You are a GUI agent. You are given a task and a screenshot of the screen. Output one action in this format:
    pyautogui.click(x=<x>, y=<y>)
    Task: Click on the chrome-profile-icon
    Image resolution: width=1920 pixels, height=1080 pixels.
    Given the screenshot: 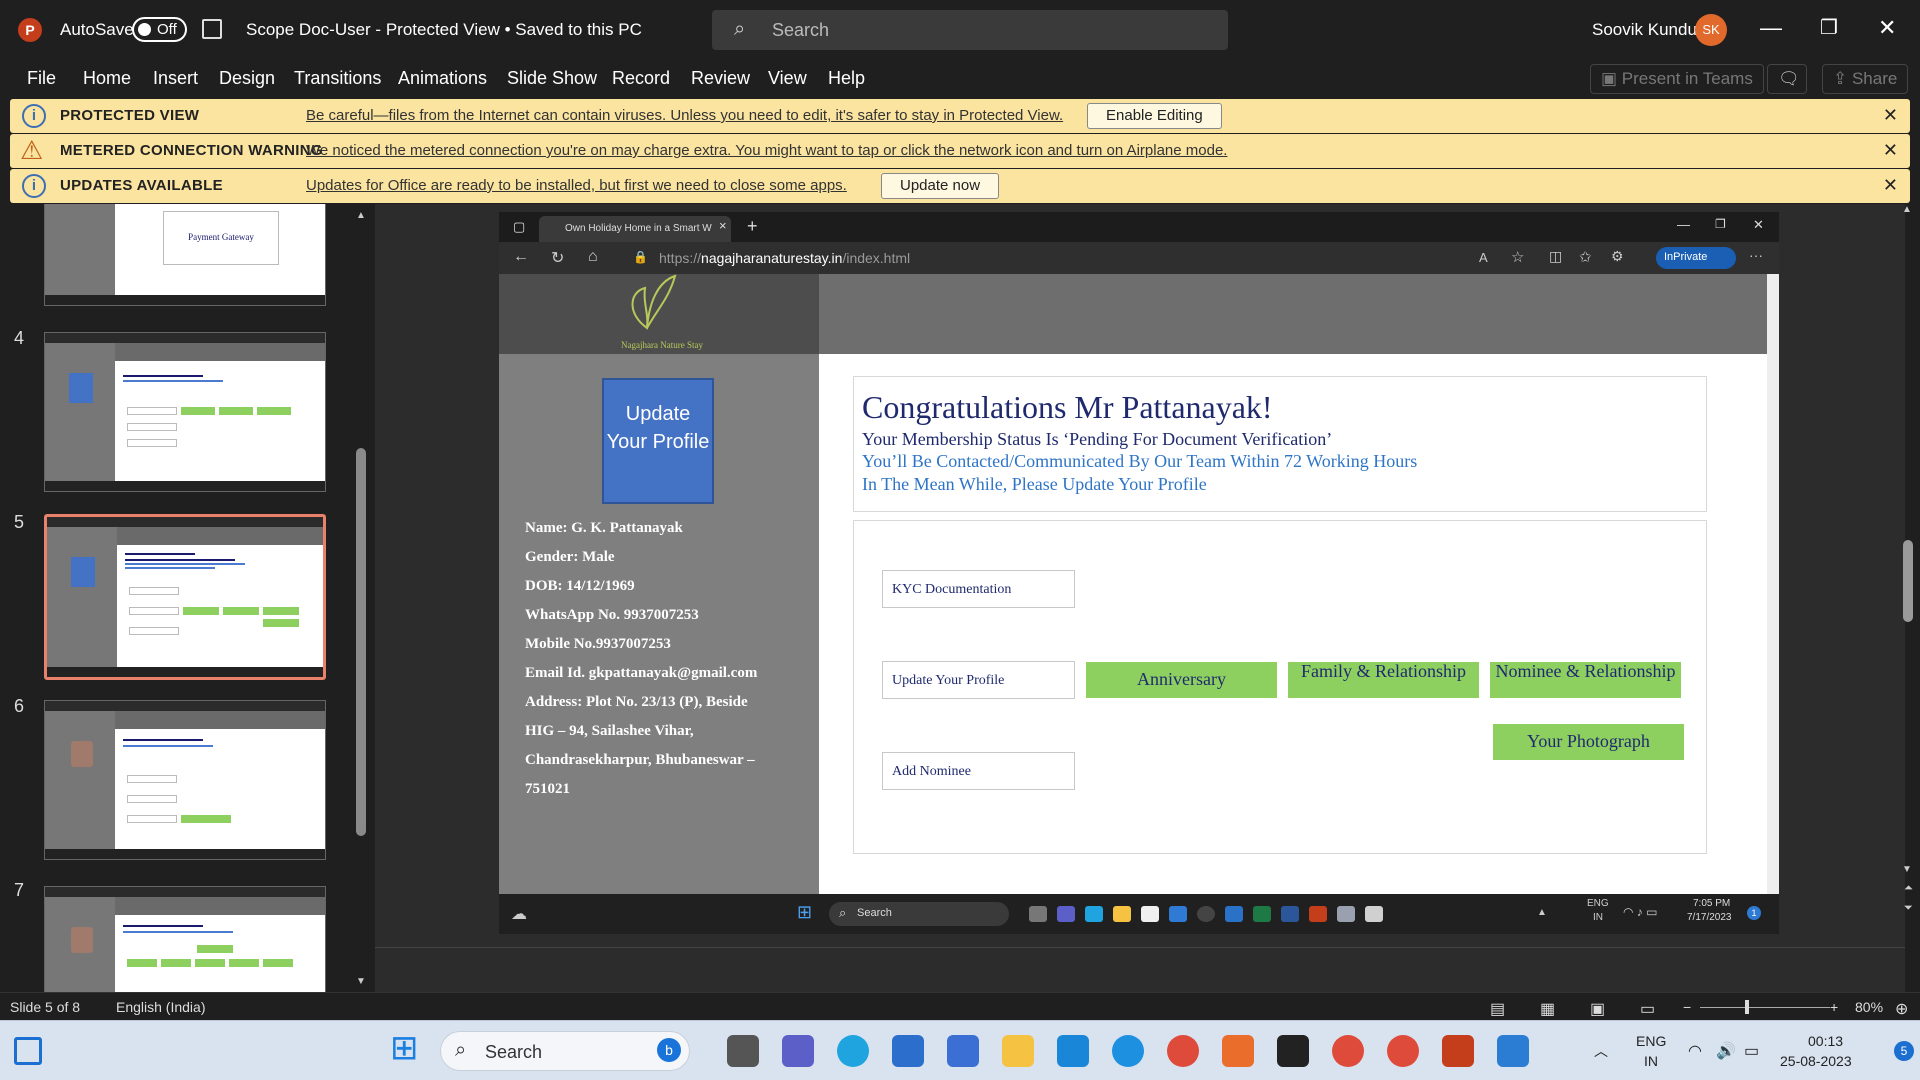 What is the action you would take?
    pyautogui.click(x=1348, y=1051)
    